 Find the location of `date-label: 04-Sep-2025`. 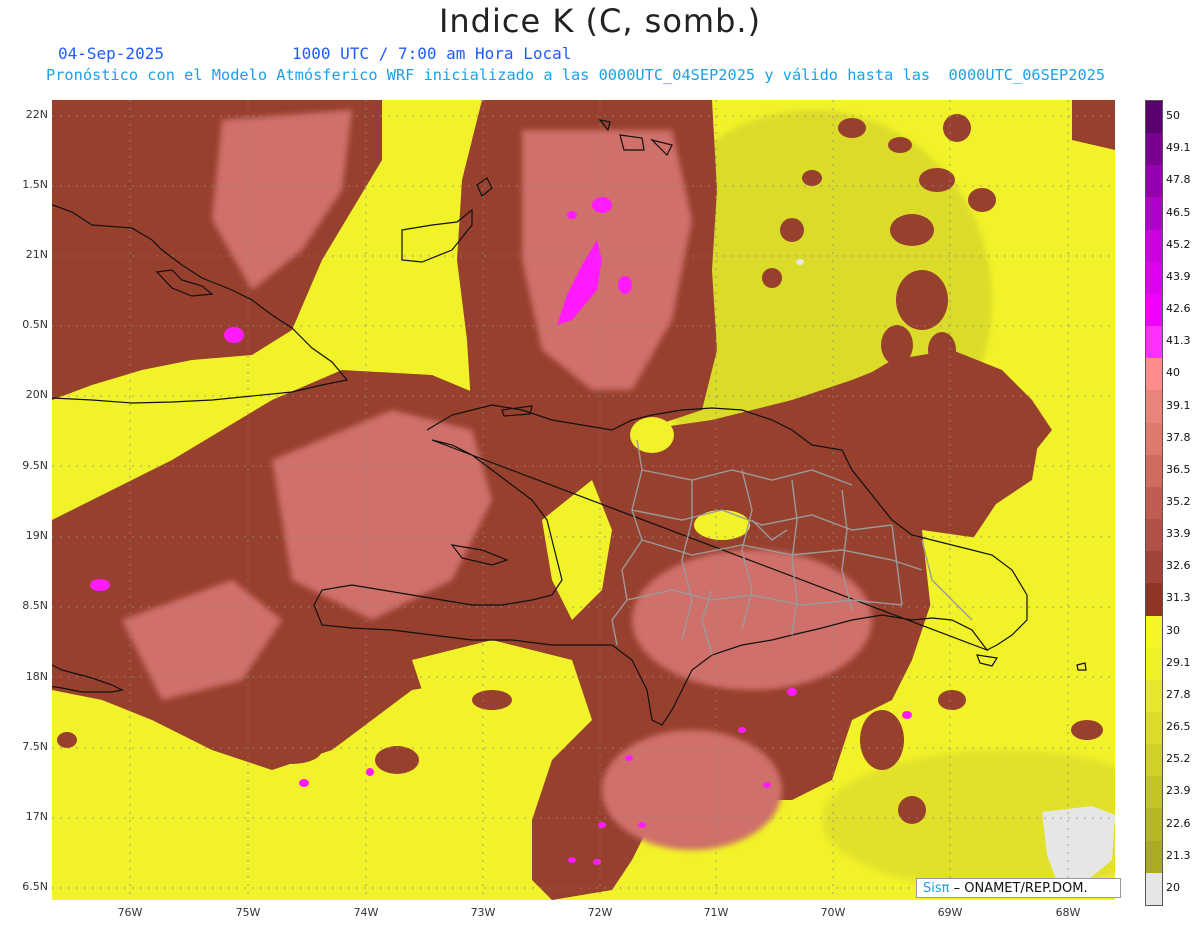

date-label: 04-Sep-2025 is located at coordinates (111, 53).